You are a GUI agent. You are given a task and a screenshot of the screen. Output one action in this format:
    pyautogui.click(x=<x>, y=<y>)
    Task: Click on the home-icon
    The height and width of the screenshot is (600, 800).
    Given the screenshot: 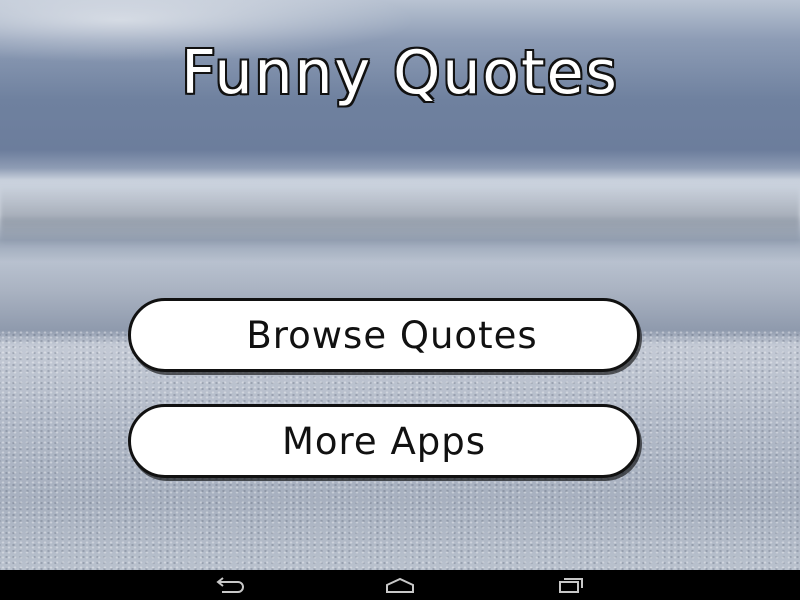 What is the action you would take?
    pyautogui.click(x=400, y=585)
    